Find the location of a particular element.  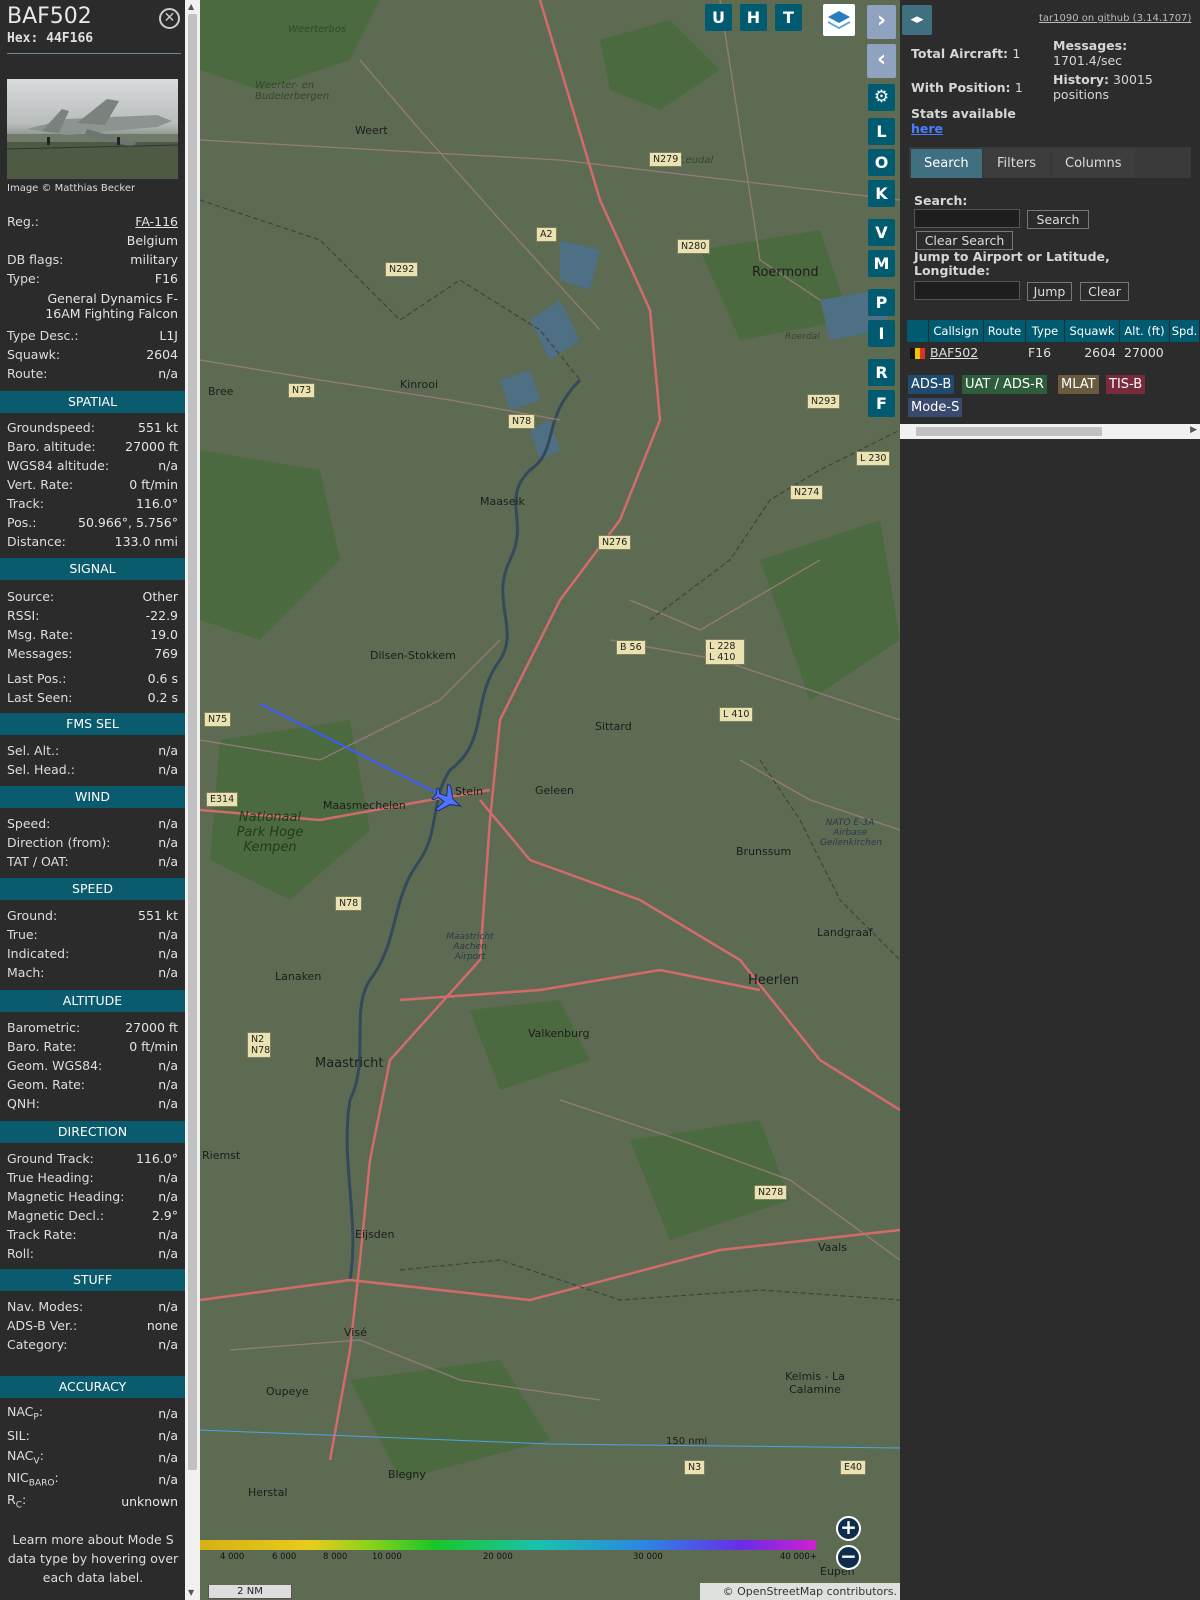

chevron-left-icon: ‹ is located at coordinates (881, 61).